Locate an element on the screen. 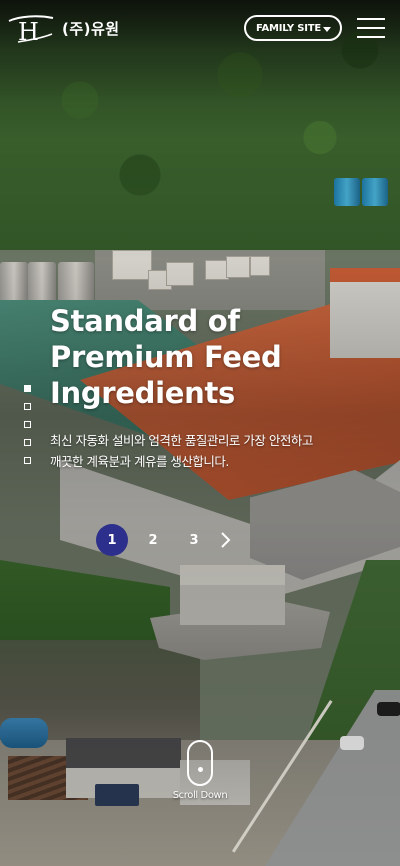  site-header: H (주)유원 FAMILY SITE is located at coordinates (200, 28).